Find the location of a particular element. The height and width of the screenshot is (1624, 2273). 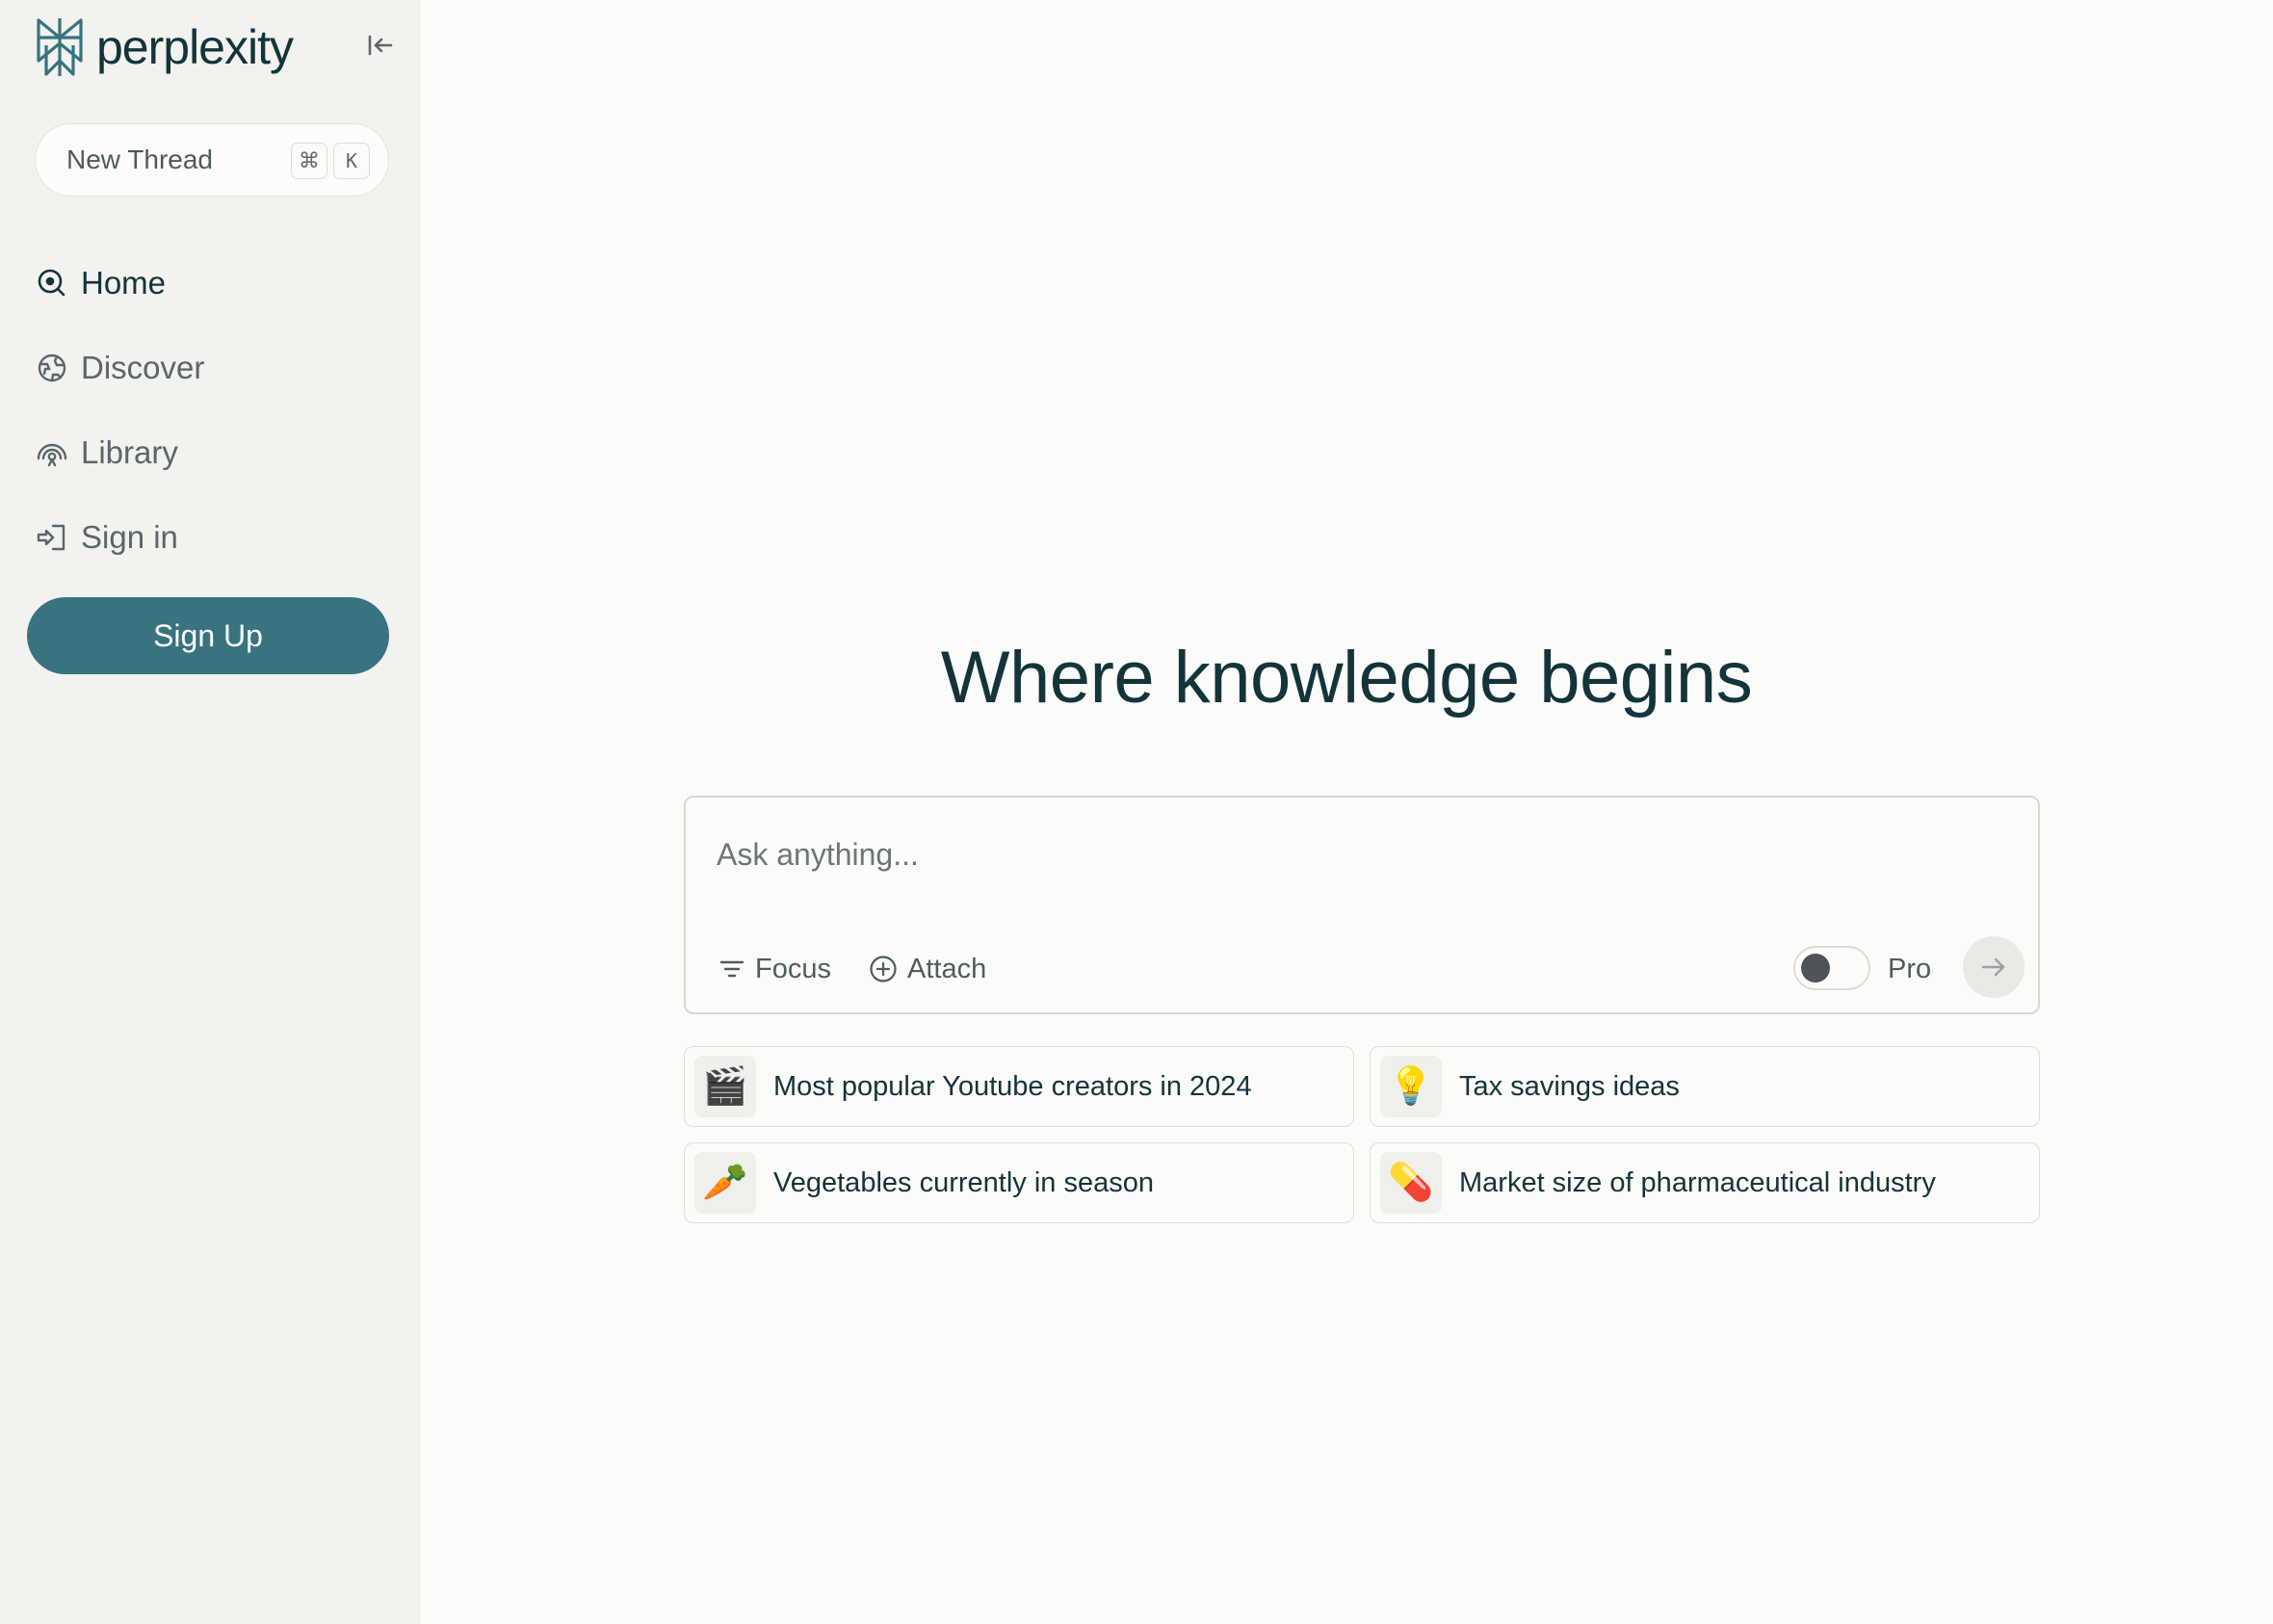

sidebar-item-label: Sign in is located at coordinates (130, 537).